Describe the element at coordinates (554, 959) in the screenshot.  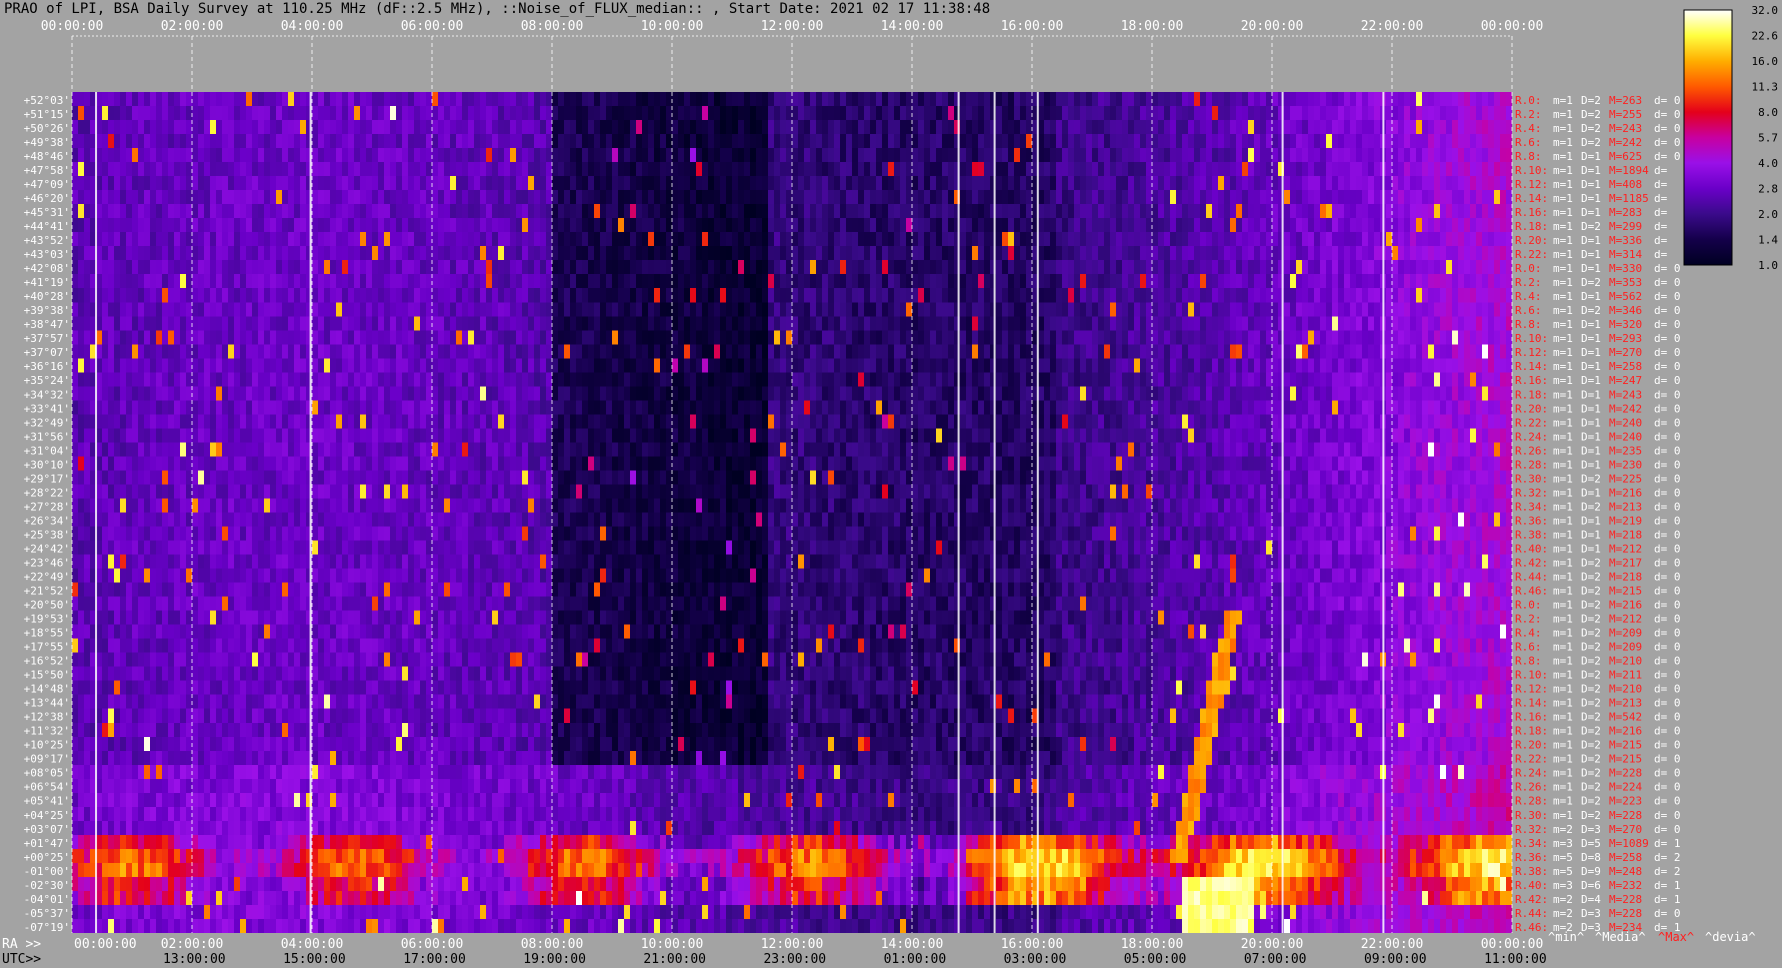
I see `utc-tick-label: 19:00:00` at that location.